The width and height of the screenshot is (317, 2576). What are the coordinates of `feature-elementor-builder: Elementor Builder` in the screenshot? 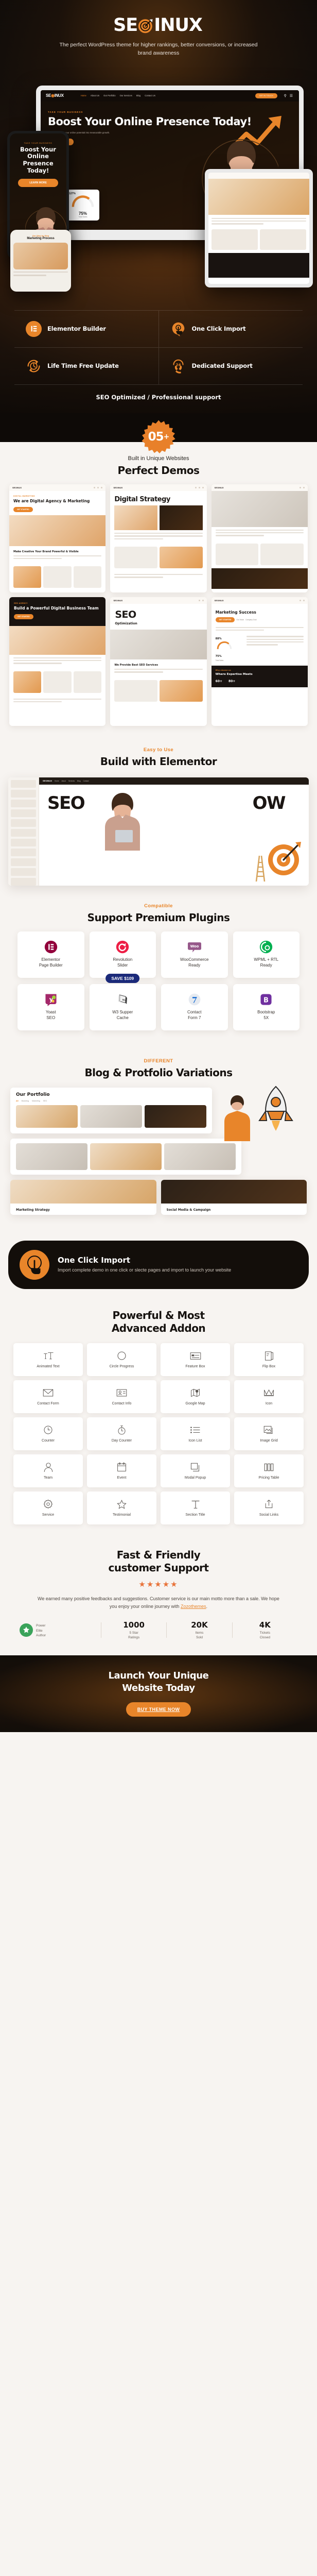 It's located at (86, 329).